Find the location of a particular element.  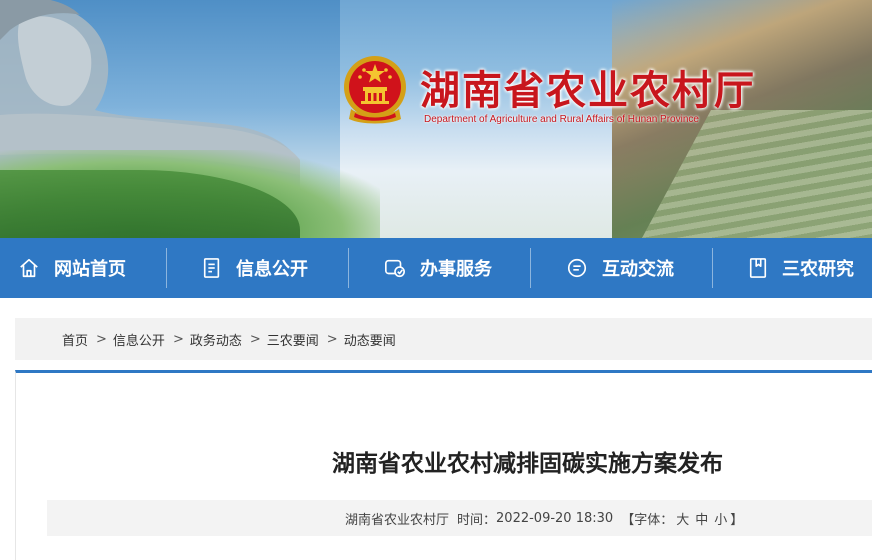

nav-item-info: 信息公开 is located at coordinates (255, 268).